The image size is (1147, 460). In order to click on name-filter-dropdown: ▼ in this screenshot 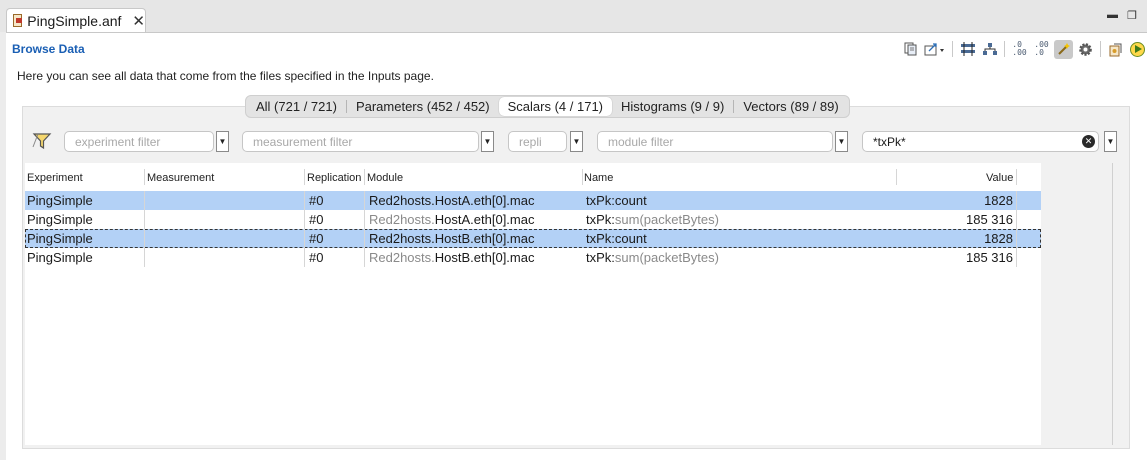, I will do `click(1110, 141)`.